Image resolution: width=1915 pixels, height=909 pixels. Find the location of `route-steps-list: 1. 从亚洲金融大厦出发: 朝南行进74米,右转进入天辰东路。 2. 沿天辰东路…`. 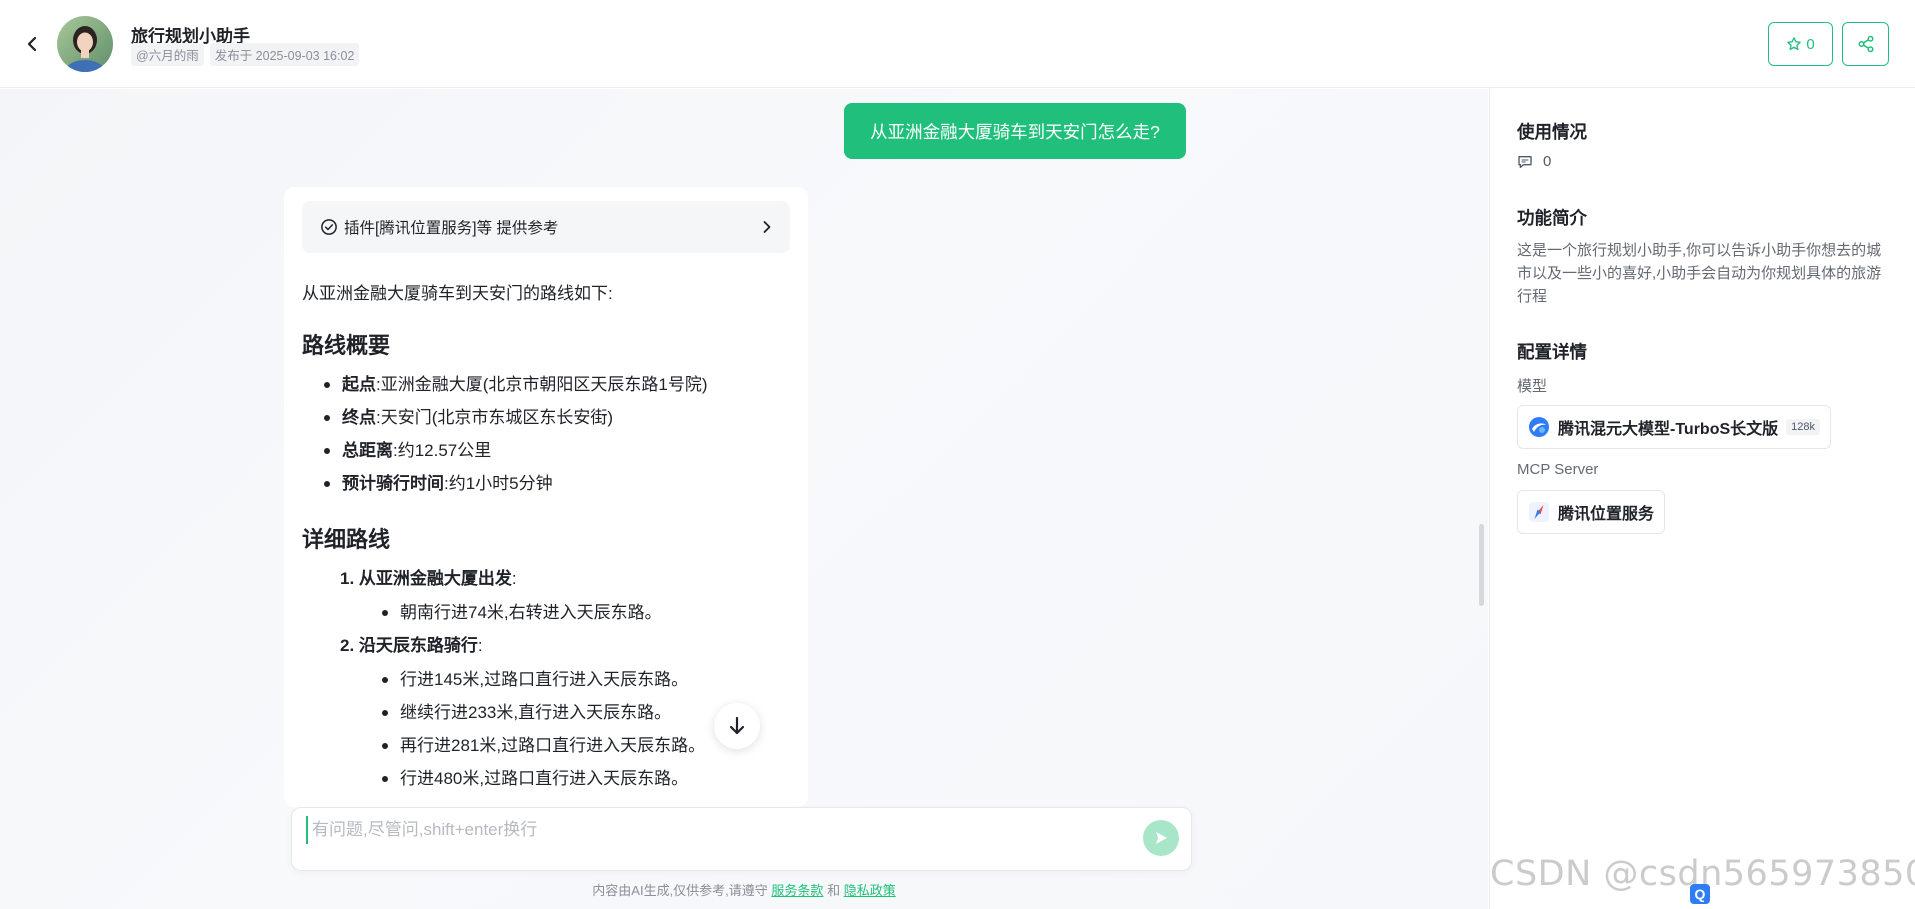

route-steps-list: 1. 从亚洲金融大厦出发: 朝南行进74米,右转进入天辰东路。 2. 沿天辰东路… is located at coordinates (566, 678).